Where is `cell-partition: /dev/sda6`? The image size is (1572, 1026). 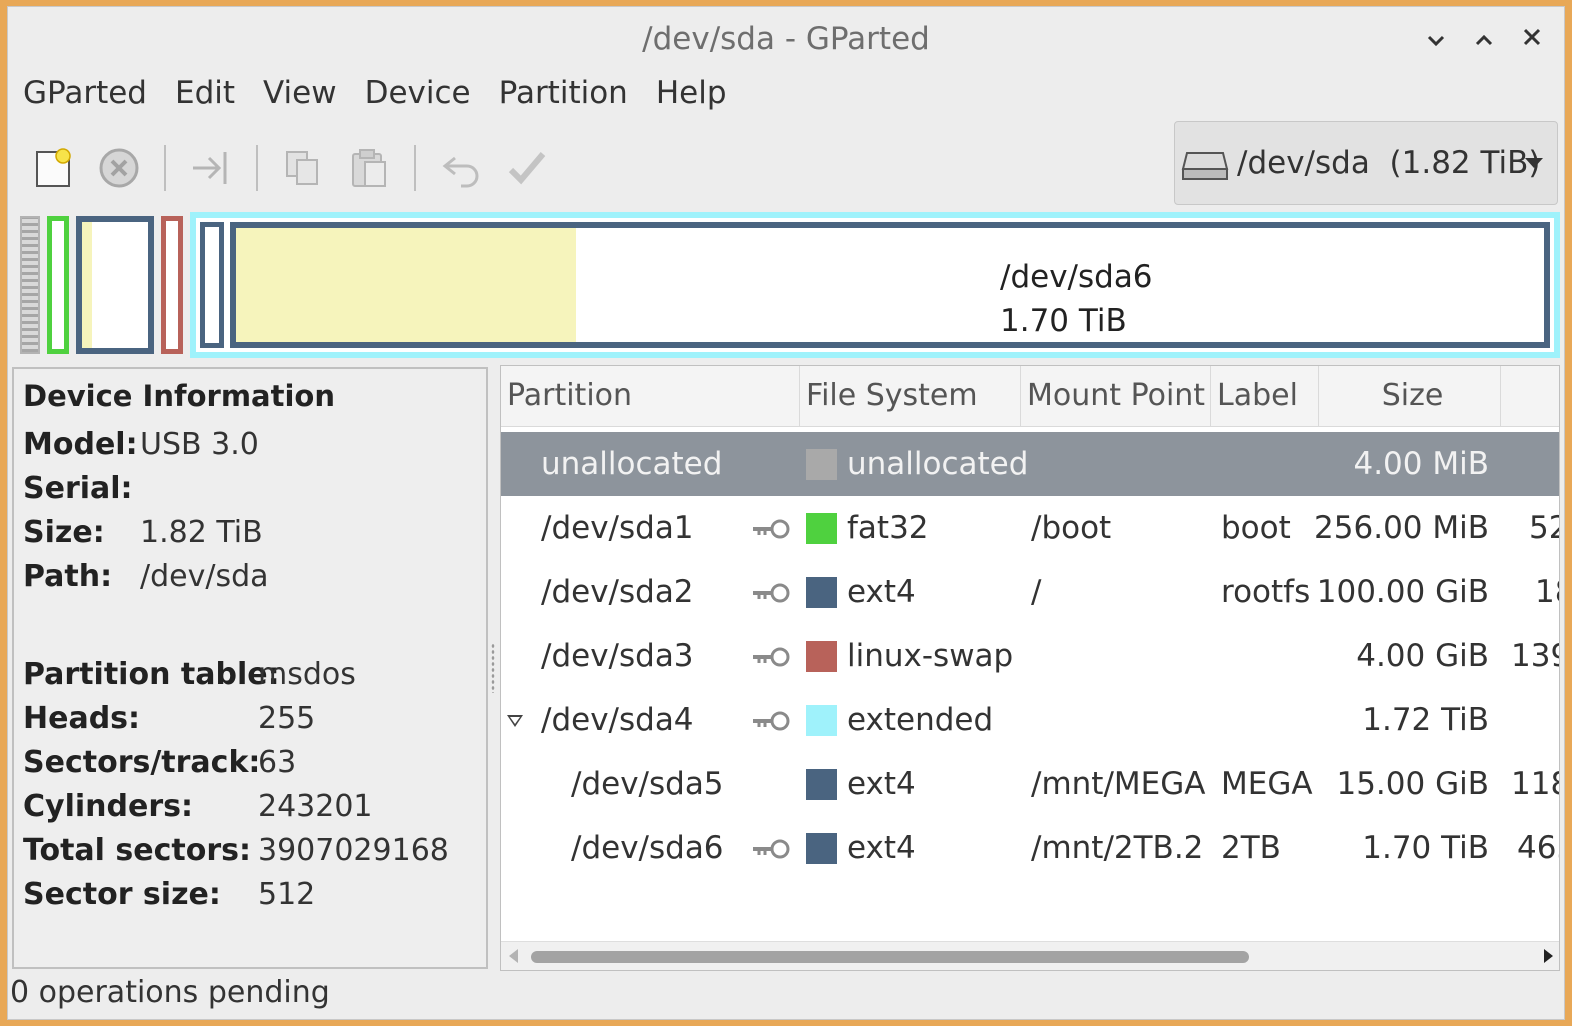
cell-partition: /dev/sda6 is located at coordinates (647, 848).